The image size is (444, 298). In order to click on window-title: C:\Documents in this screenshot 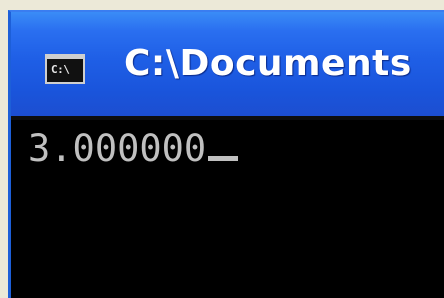, I will do `click(268, 63)`.